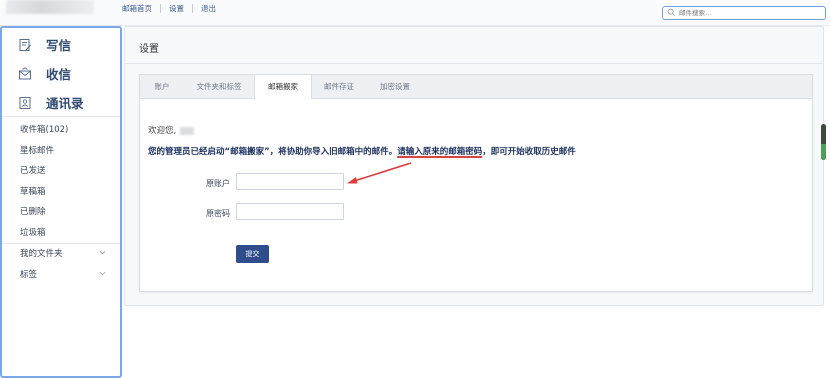  What do you see at coordinates (476, 87) in the screenshot?
I see `settings-tabs: 账户 文件夹和标签 邮箱搬家 邮件存证 加密设置` at bounding box center [476, 87].